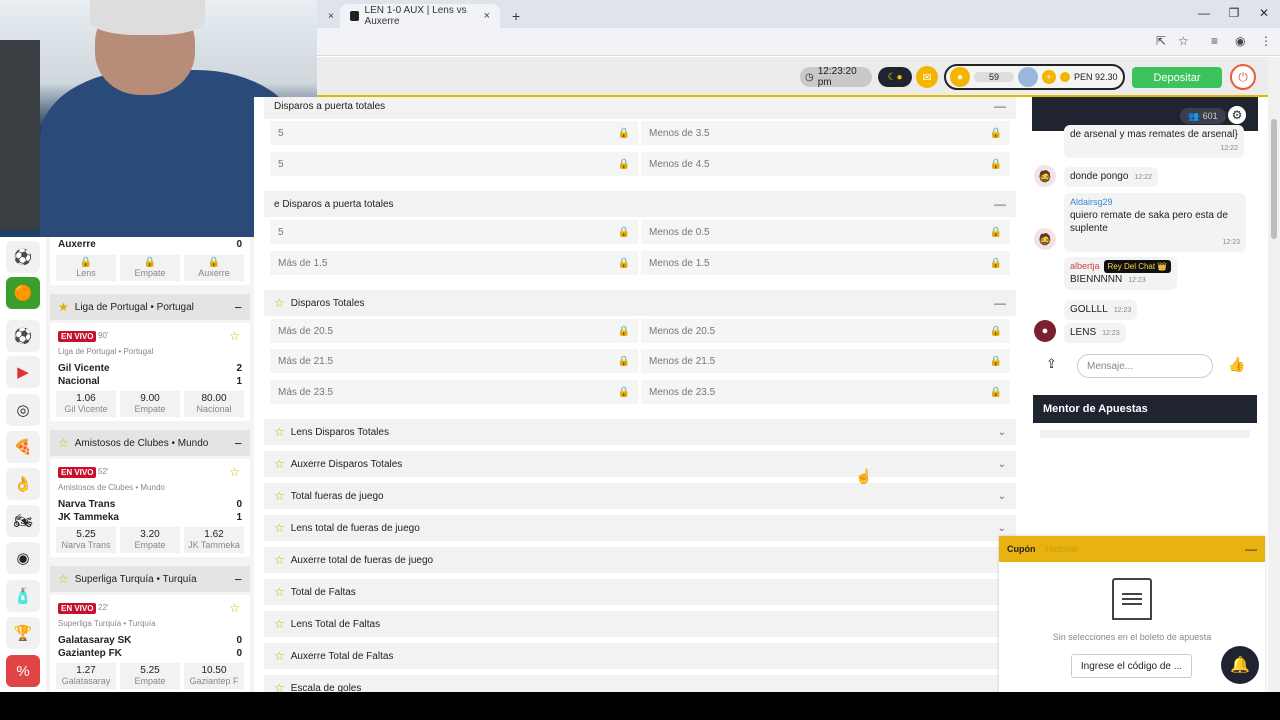 The height and width of the screenshot is (720, 1280). I want to click on target-icon: ◎, so click(23, 410).